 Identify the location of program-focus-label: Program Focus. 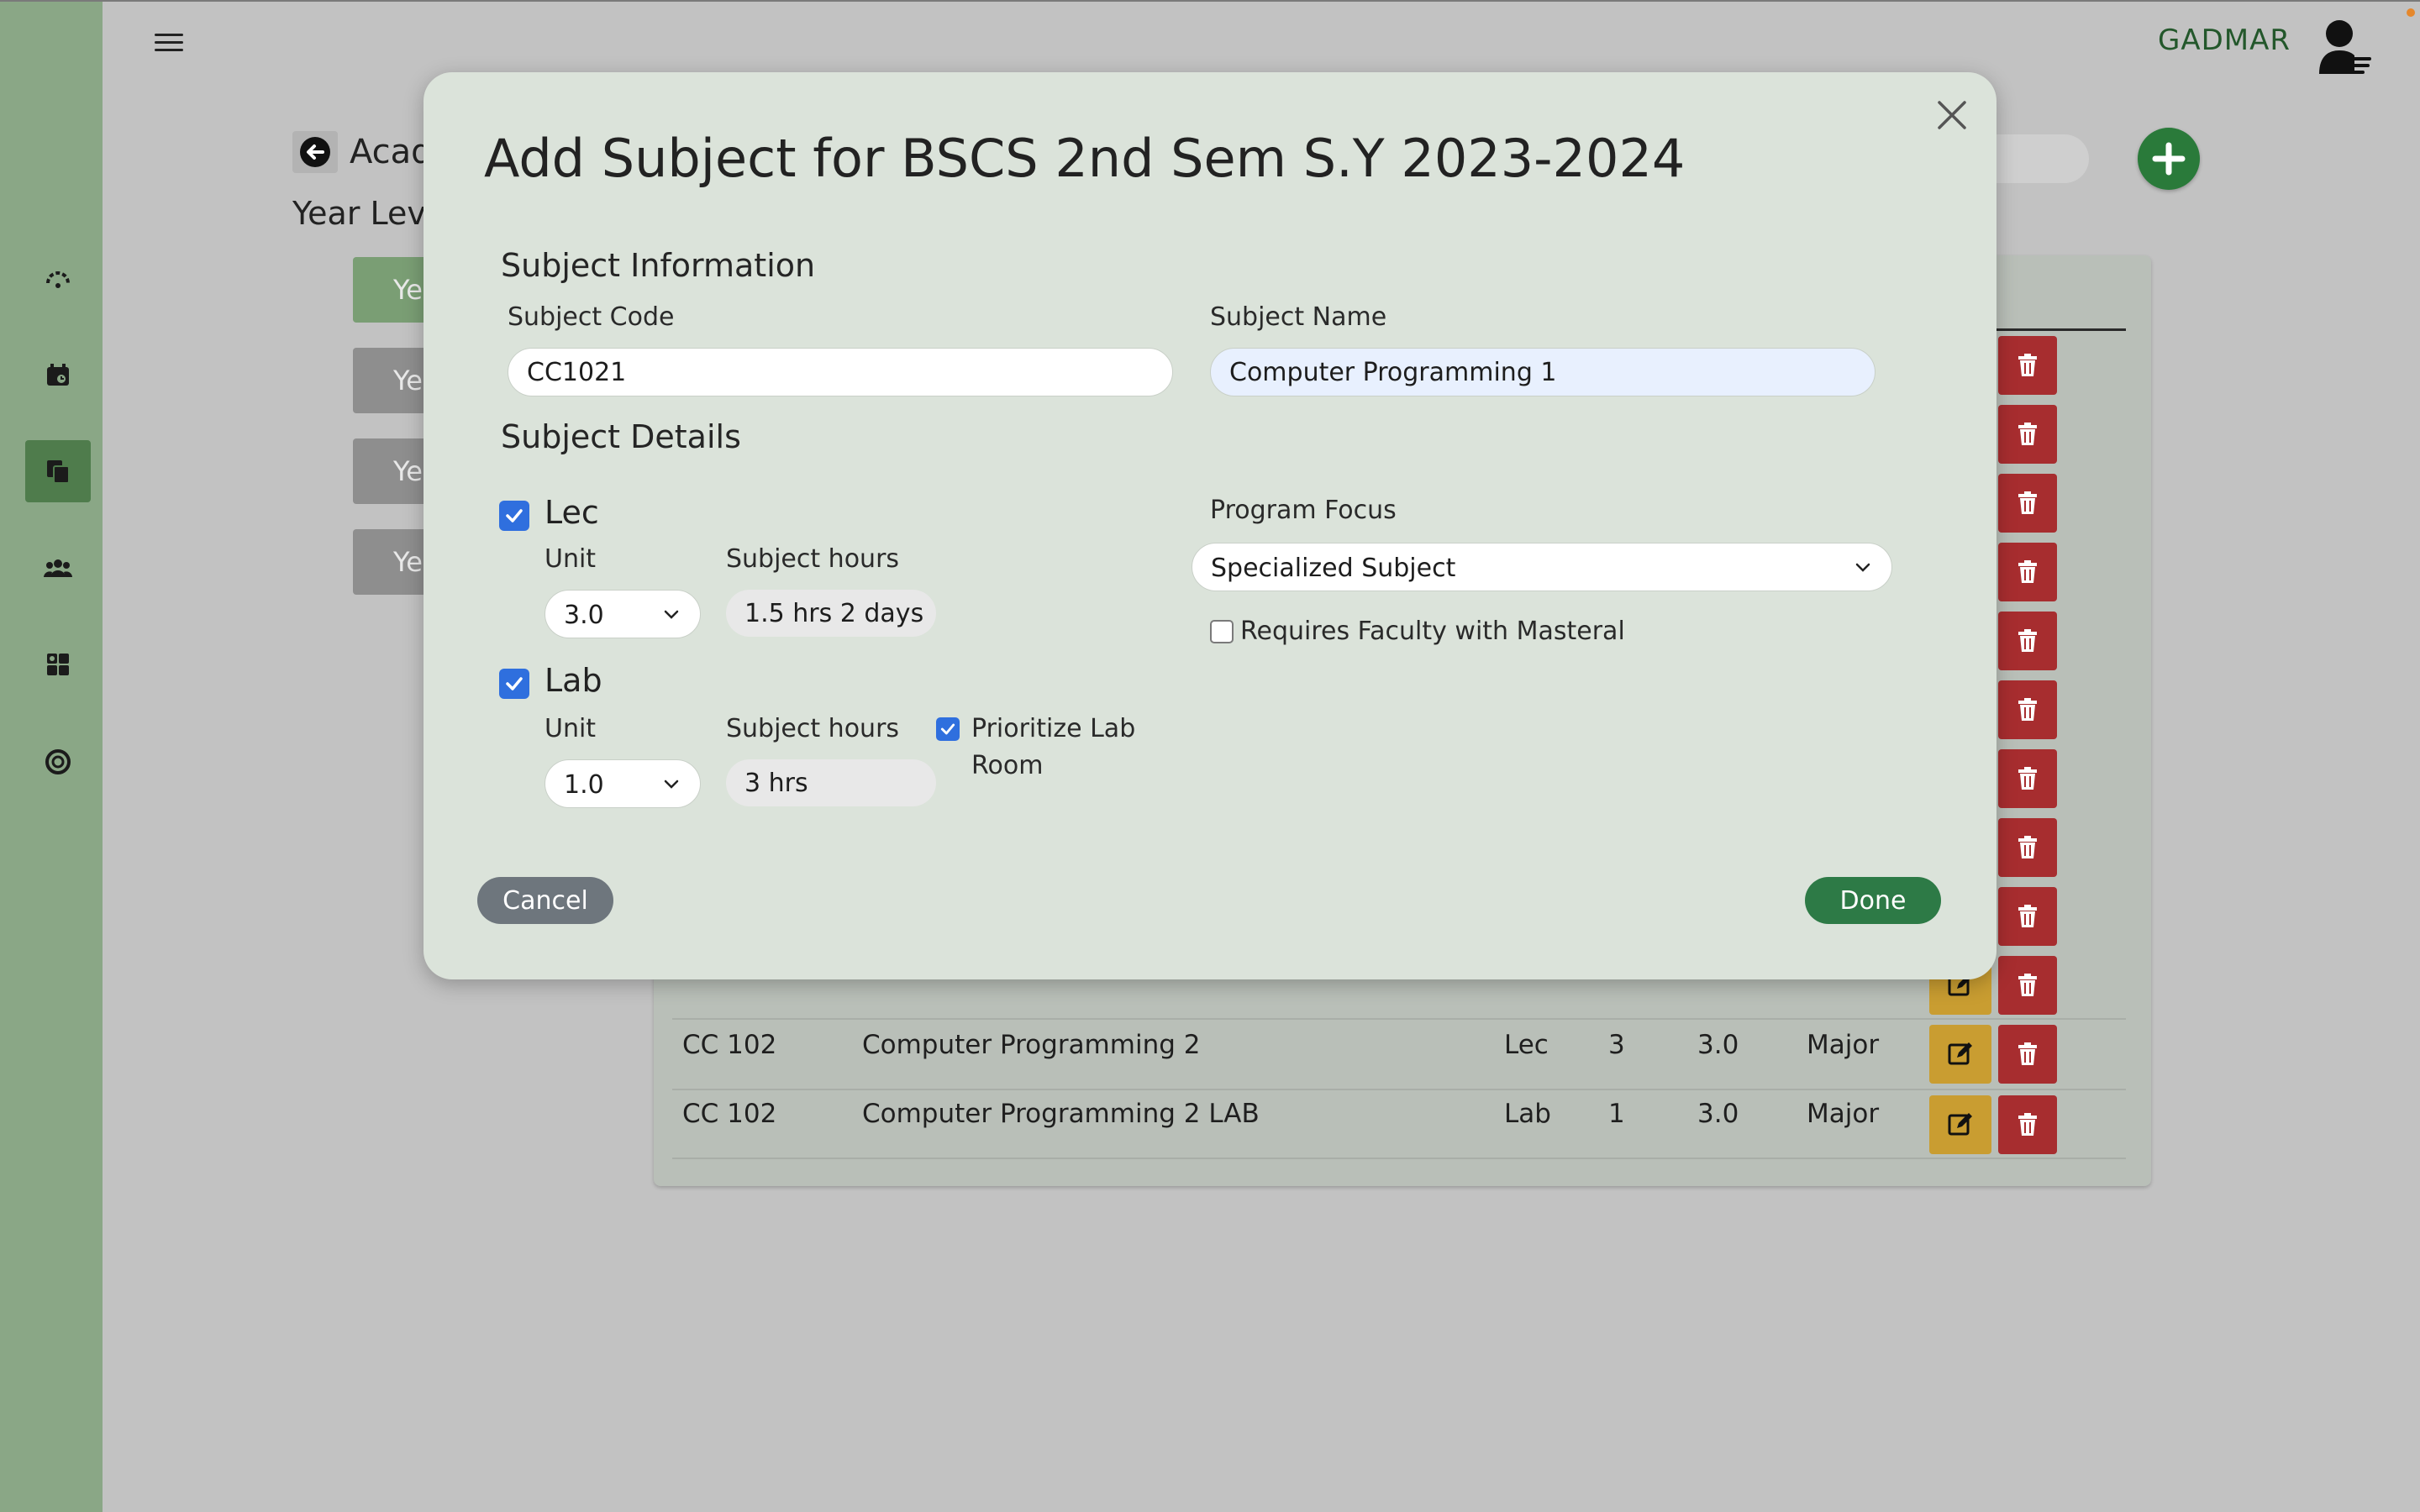
(1303, 510).